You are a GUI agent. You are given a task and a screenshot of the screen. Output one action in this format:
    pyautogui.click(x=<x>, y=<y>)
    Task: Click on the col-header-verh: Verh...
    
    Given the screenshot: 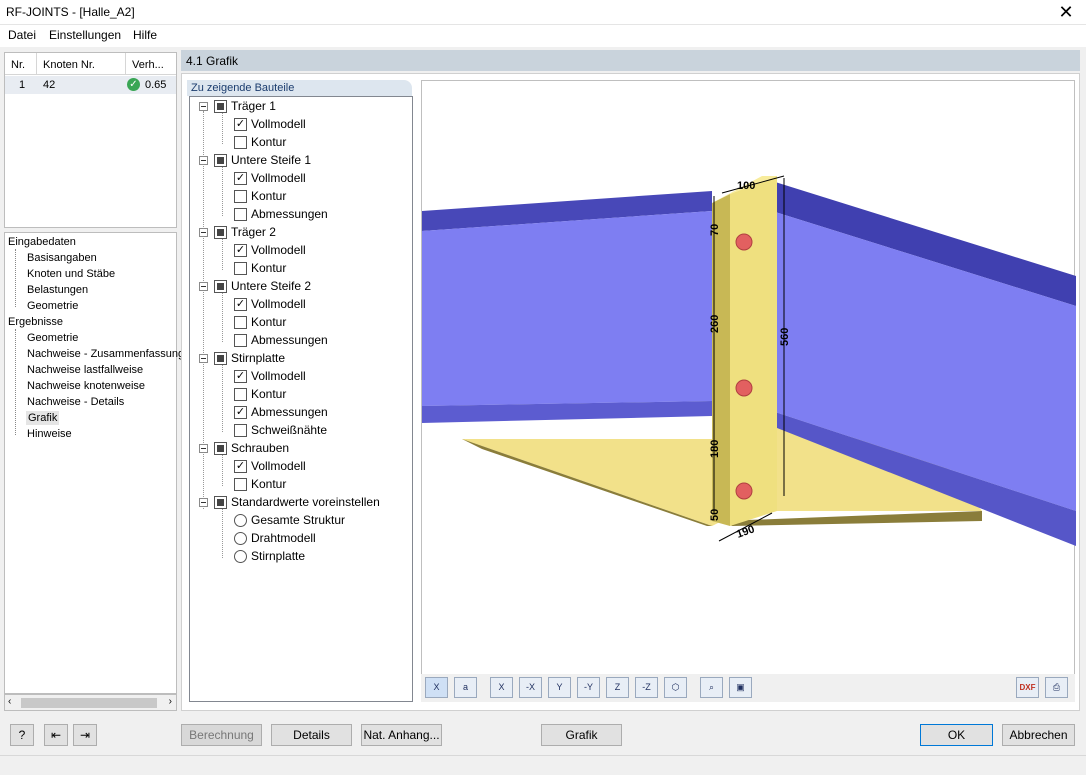 What is the action you would take?
    pyautogui.click(x=151, y=64)
    